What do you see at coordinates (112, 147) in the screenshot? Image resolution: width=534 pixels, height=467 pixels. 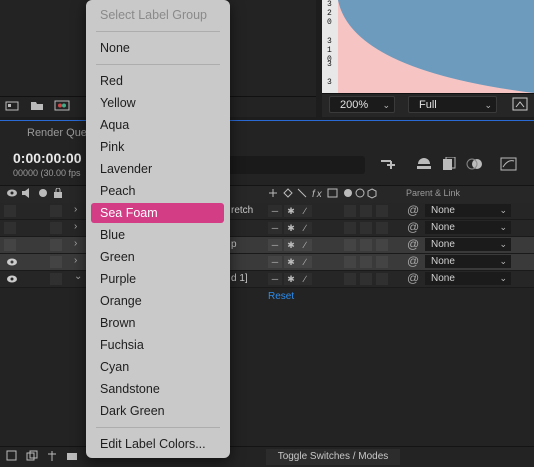 I see `menu-item-pink: Pink` at bounding box center [112, 147].